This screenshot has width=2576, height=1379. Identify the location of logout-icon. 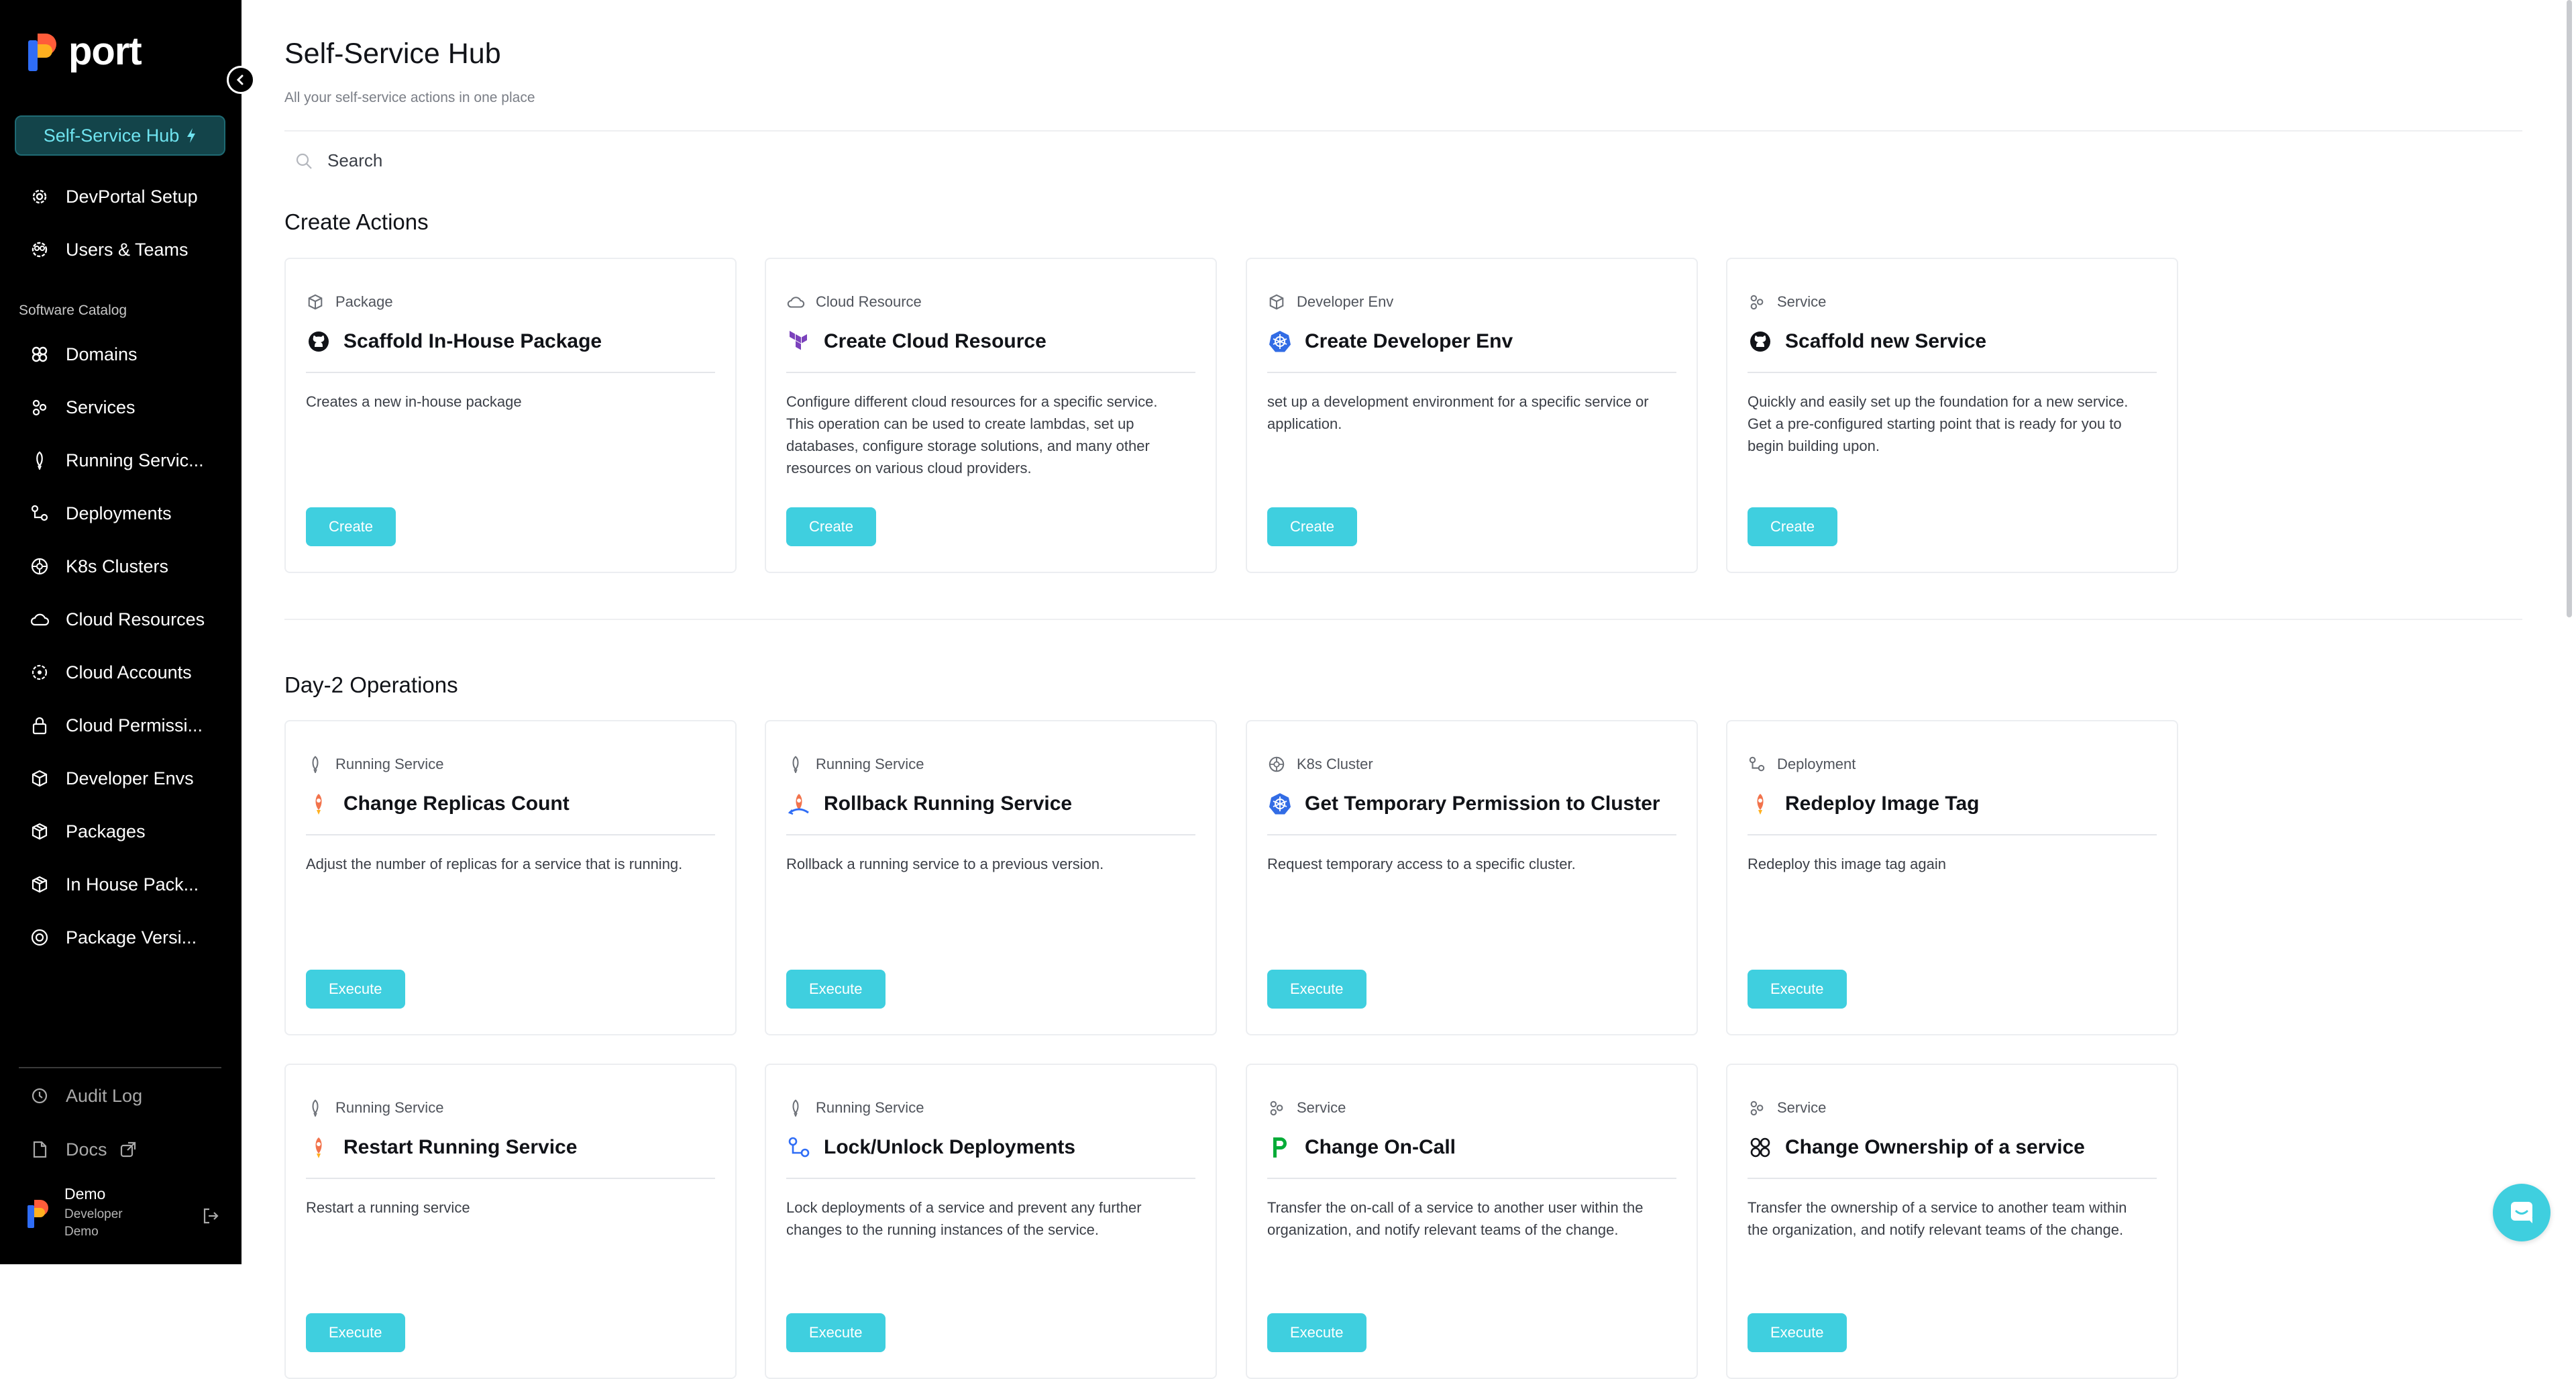
(210, 1216).